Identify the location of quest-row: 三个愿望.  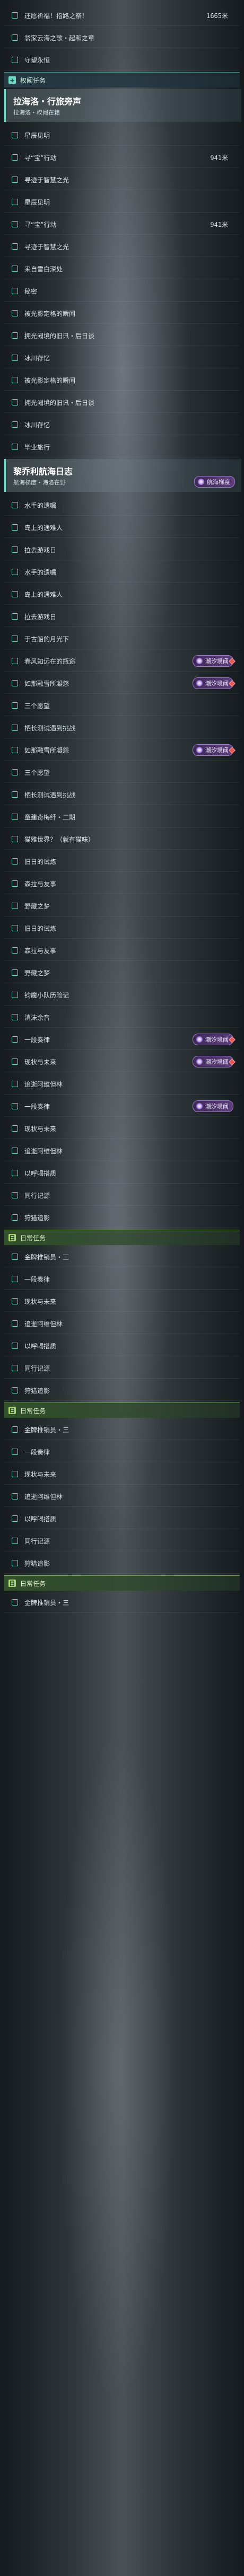
(122, 705).